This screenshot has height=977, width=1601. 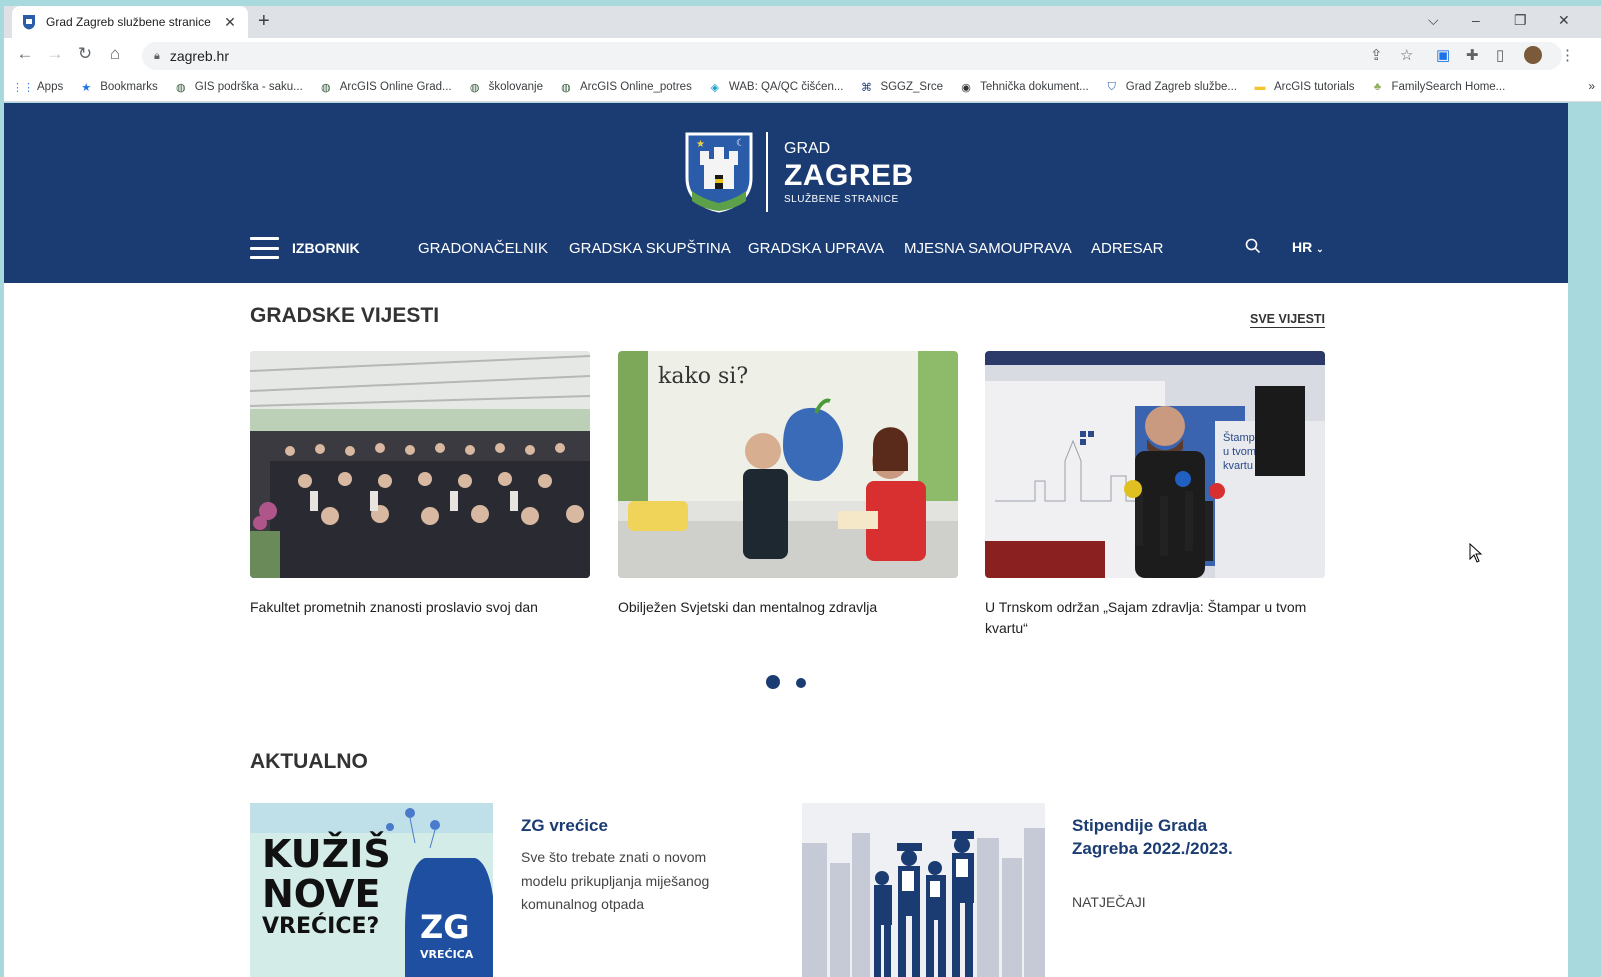 I want to click on bookmark-item: ⌘ SGGZ_Srce, so click(x=901, y=87).